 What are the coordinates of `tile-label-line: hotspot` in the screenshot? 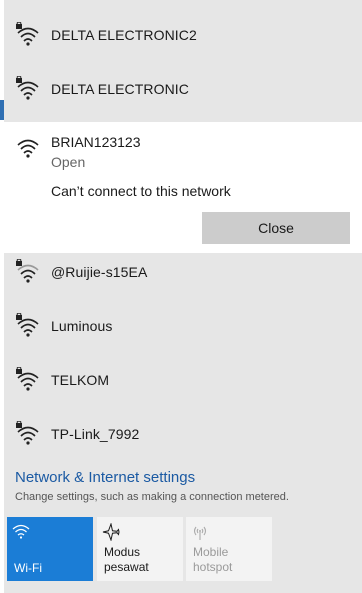 It's located at (213, 567).